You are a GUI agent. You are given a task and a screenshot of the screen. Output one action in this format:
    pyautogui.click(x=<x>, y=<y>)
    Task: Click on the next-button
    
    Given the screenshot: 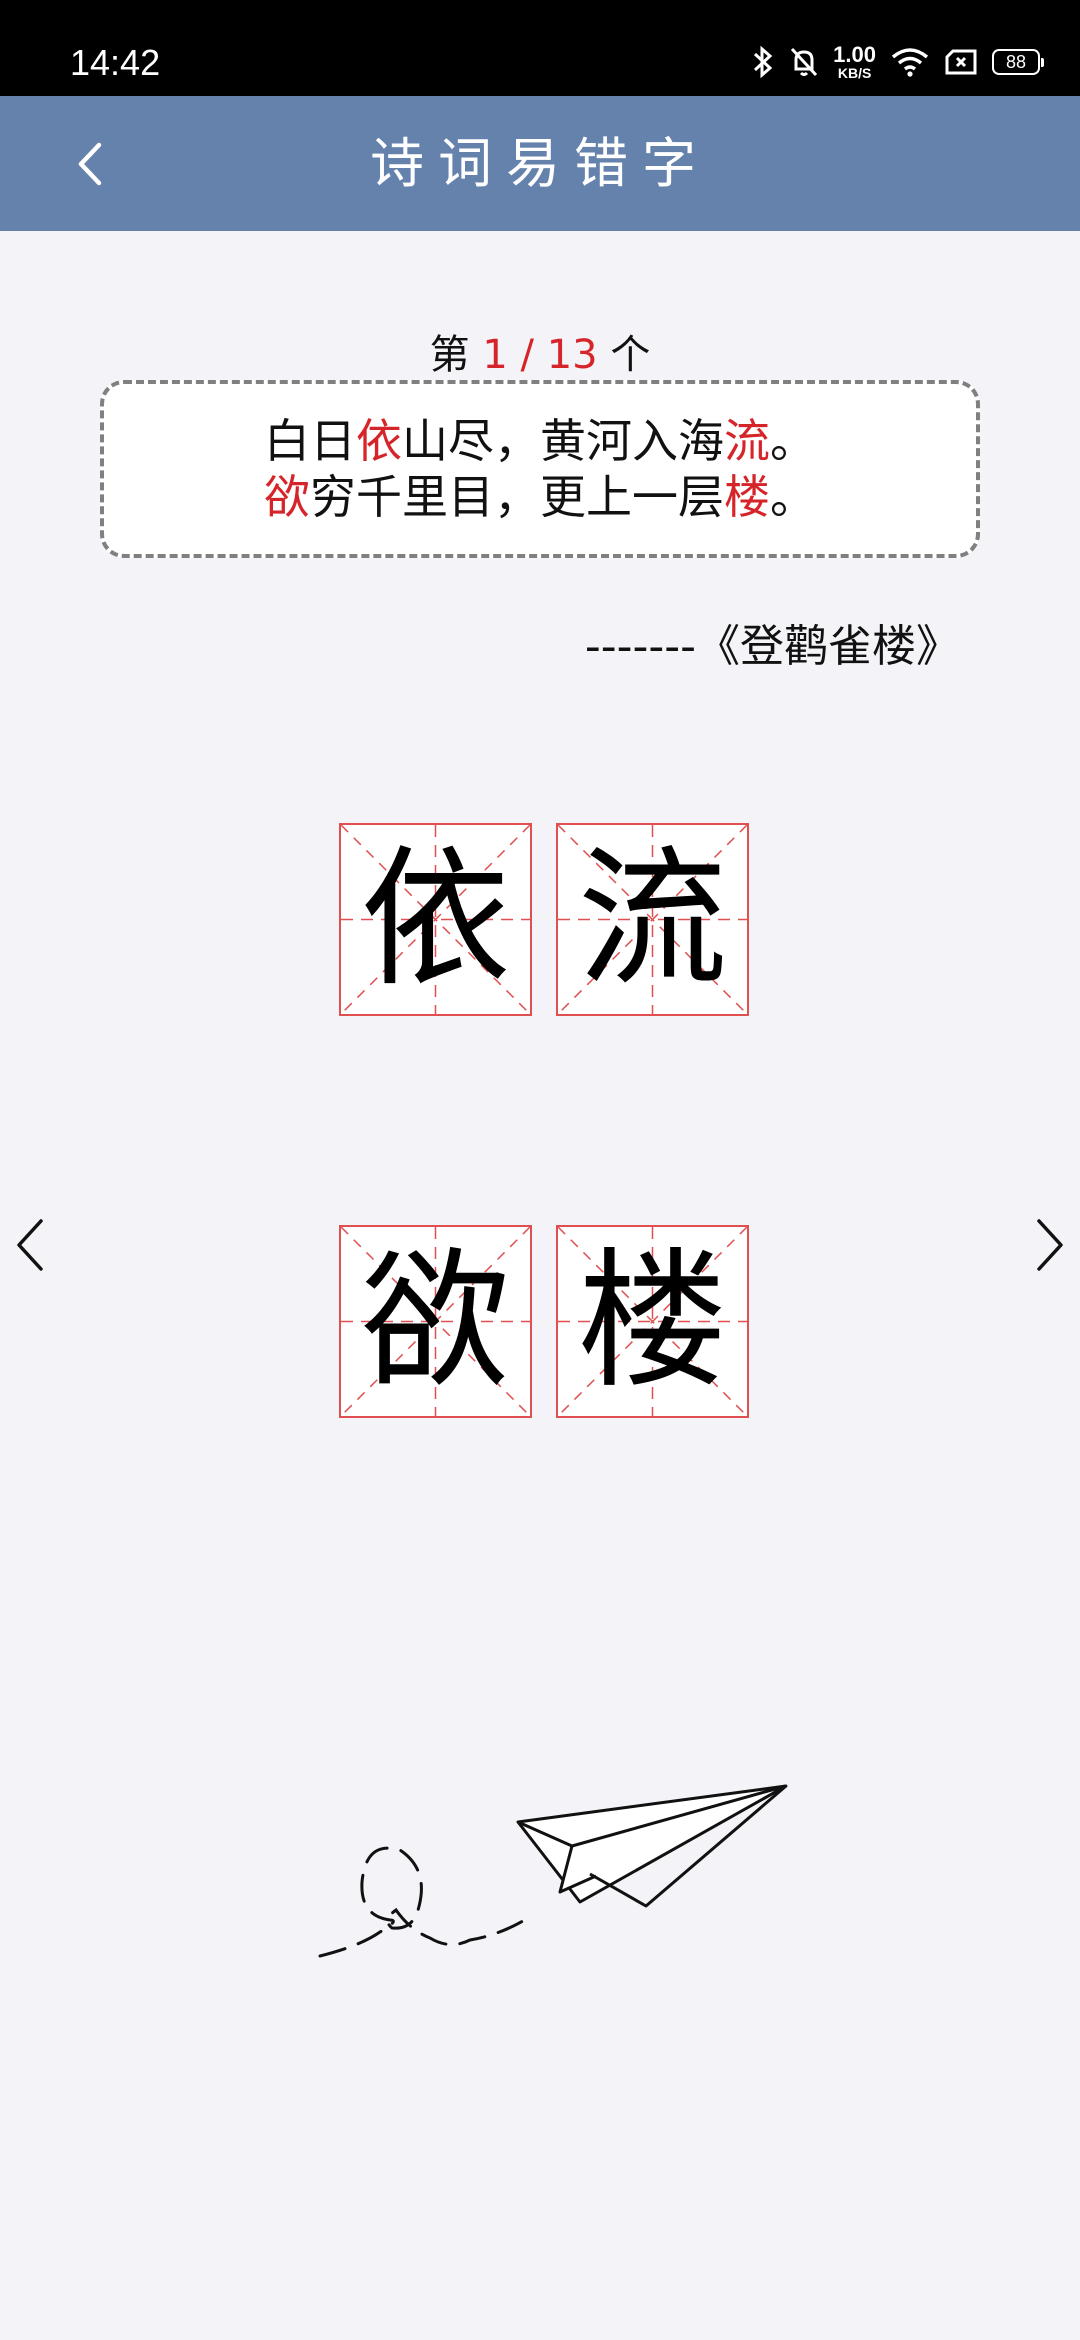 What is the action you would take?
    pyautogui.click(x=1050, y=1245)
    